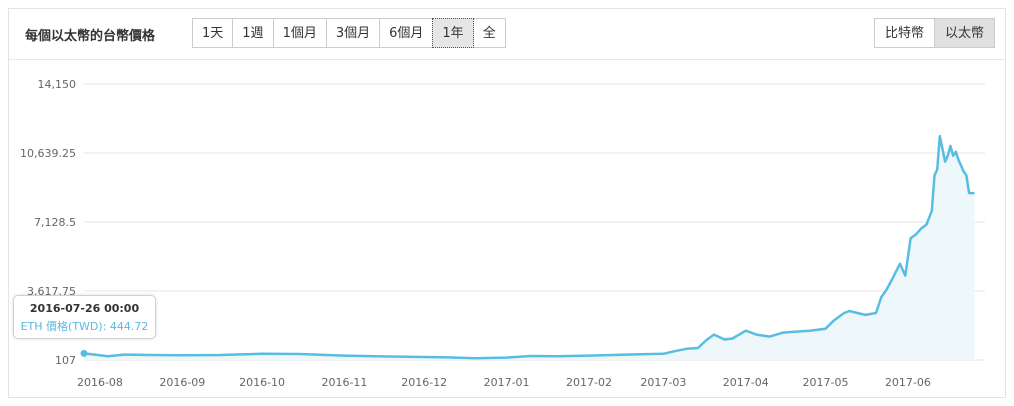 This screenshot has width=1014, height=406. Describe the element at coordinates (507, 382) in the screenshot. I see `x-tick-label: 2017-01` at that location.